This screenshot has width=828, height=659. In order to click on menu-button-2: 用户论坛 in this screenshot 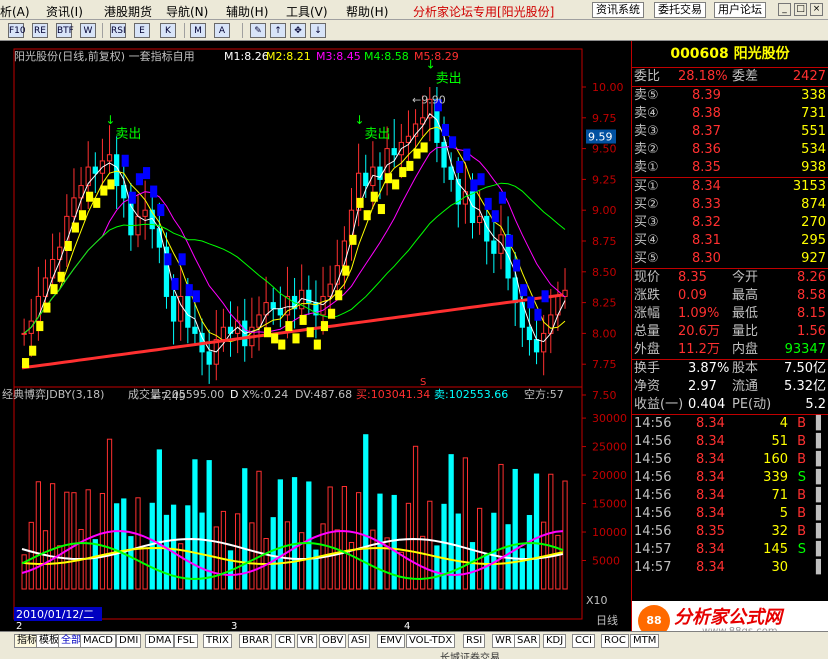, I will do `click(740, 10)`.